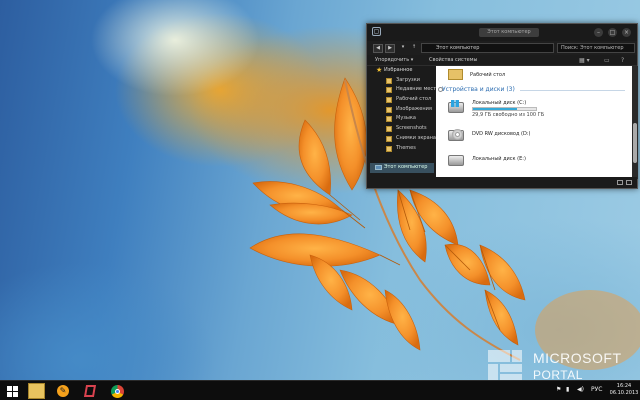 The width and height of the screenshot is (640, 400). What do you see at coordinates (505, 366) in the screenshot?
I see `microsoft-portal-logo-icon` at bounding box center [505, 366].